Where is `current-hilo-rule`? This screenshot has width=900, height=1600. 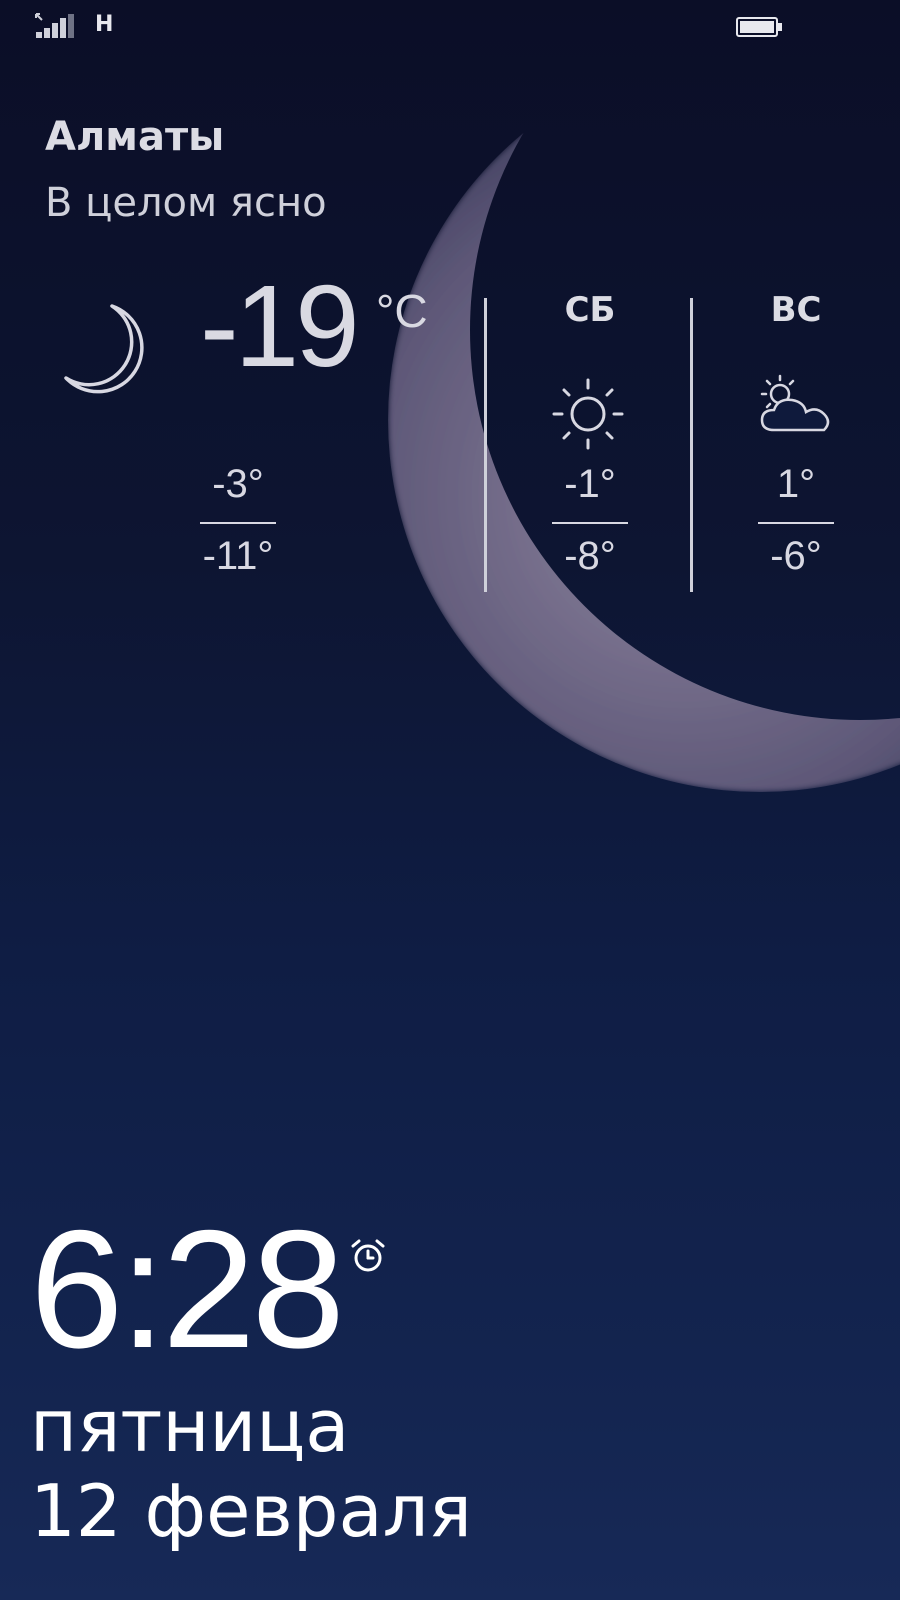 current-hilo-rule is located at coordinates (238, 523).